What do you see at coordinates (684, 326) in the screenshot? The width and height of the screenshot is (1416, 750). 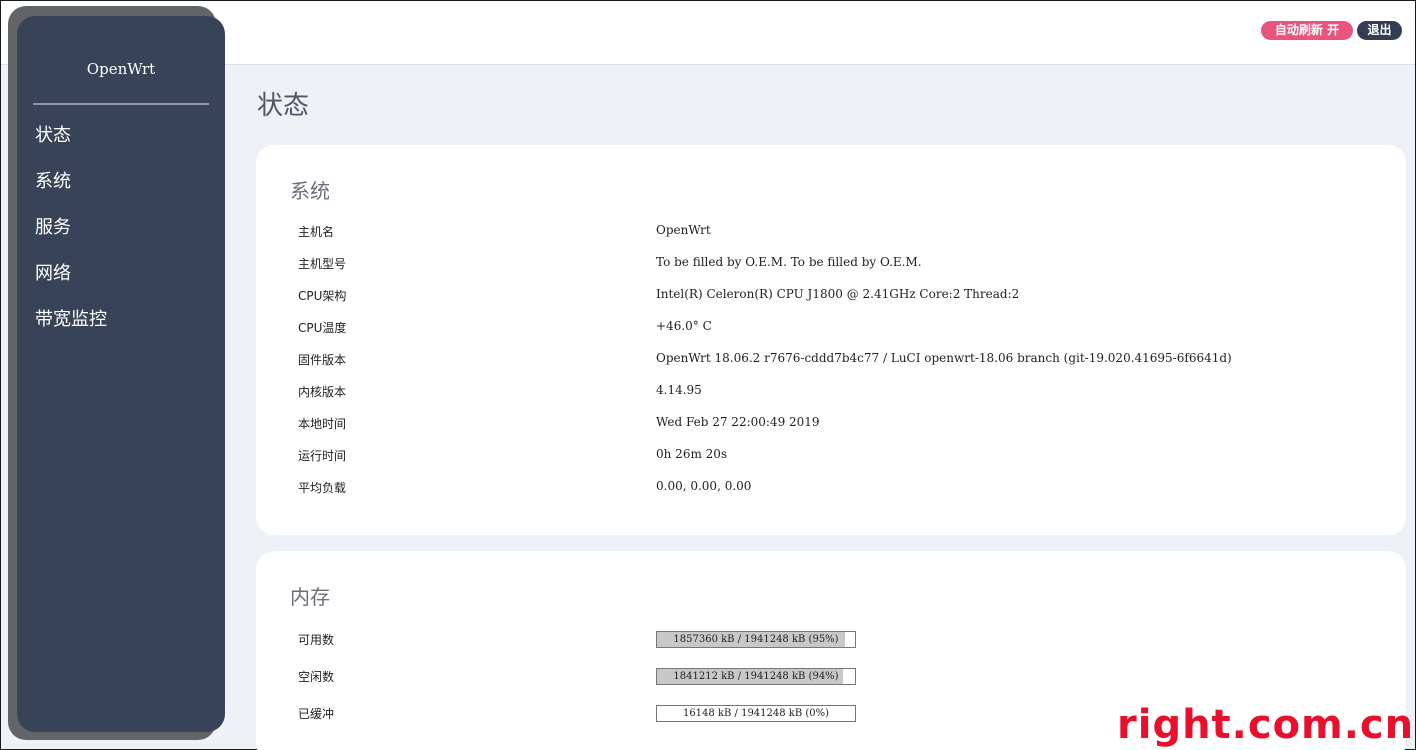 I see `cpu-temp-value: +46.0° C` at bounding box center [684, 326].